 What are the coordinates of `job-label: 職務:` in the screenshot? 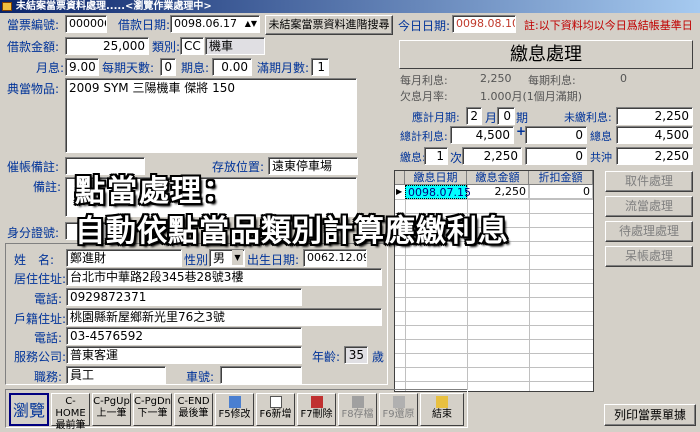 It's located at (48, 377).